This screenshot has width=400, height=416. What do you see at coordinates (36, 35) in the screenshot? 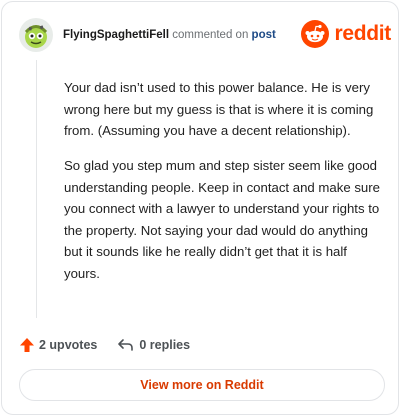
I see `user-avatar` at bounding box center [36, 35].